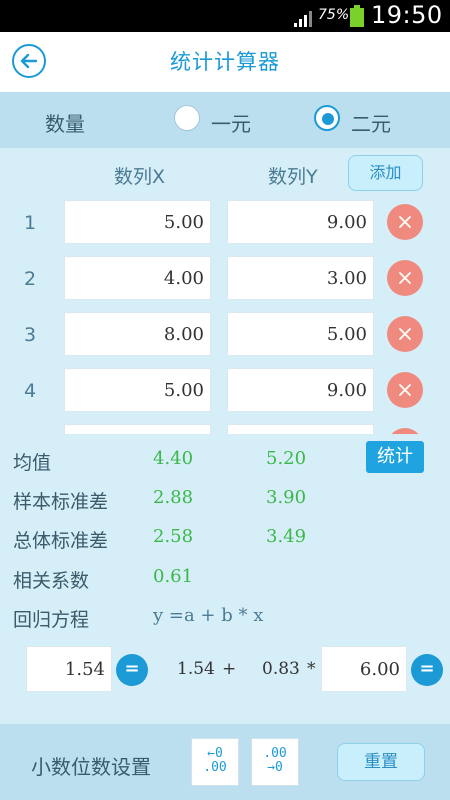 This screenshot has height=800, width=450. Describe the element at coordinates (65, 124) in the screenshot. I see `mode-label: 数量` at that location.